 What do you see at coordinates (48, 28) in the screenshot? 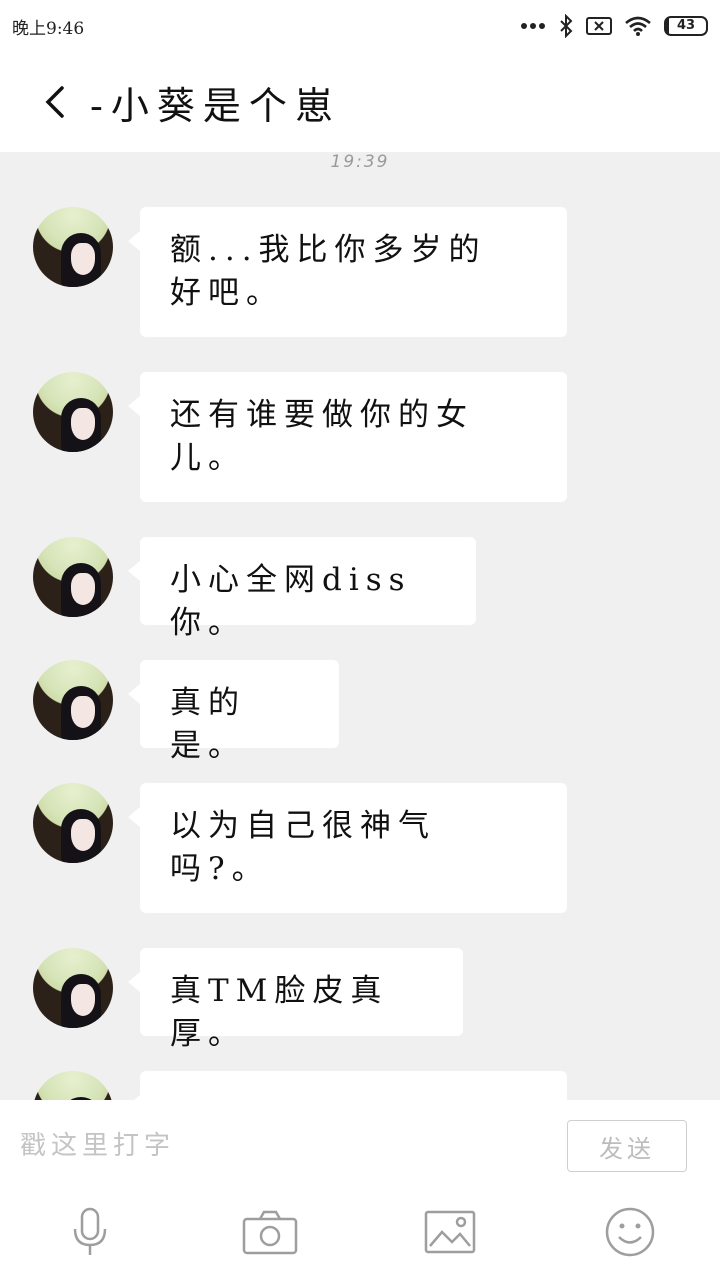
I see `status-time: 晚上9:46` at bounding box center [48, 28].